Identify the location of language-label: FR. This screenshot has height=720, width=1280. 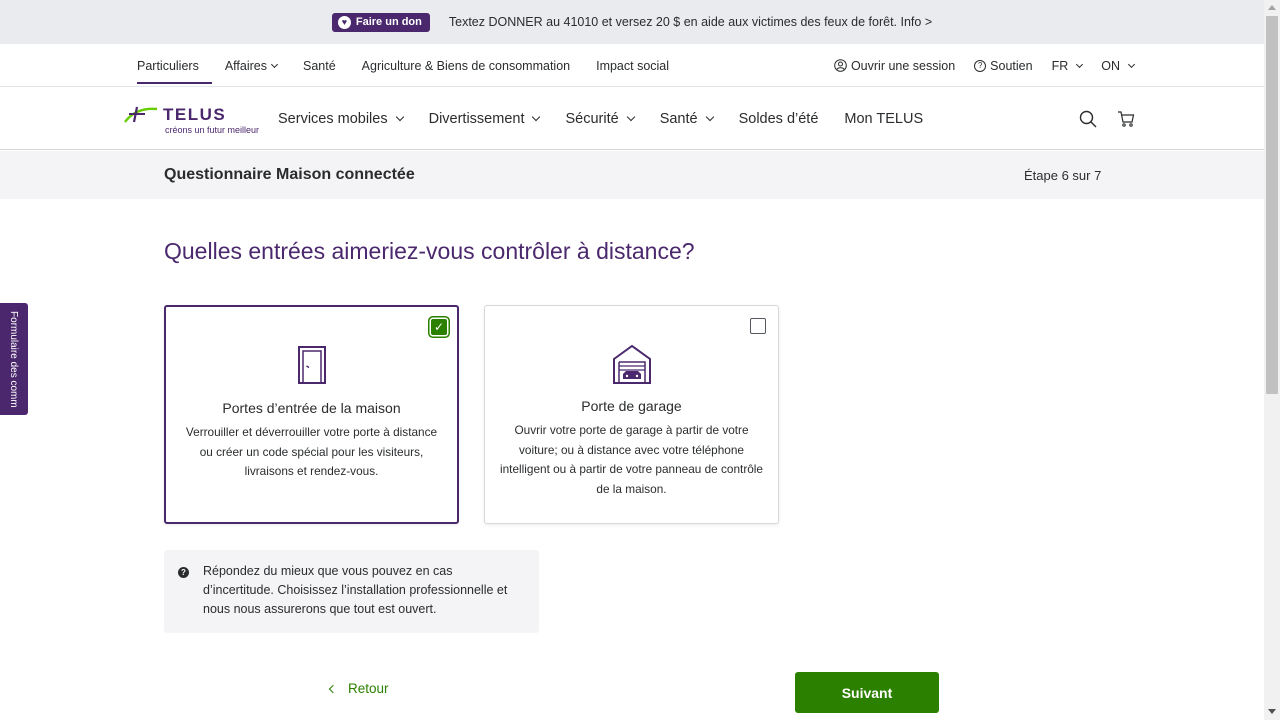
(1060, 65).